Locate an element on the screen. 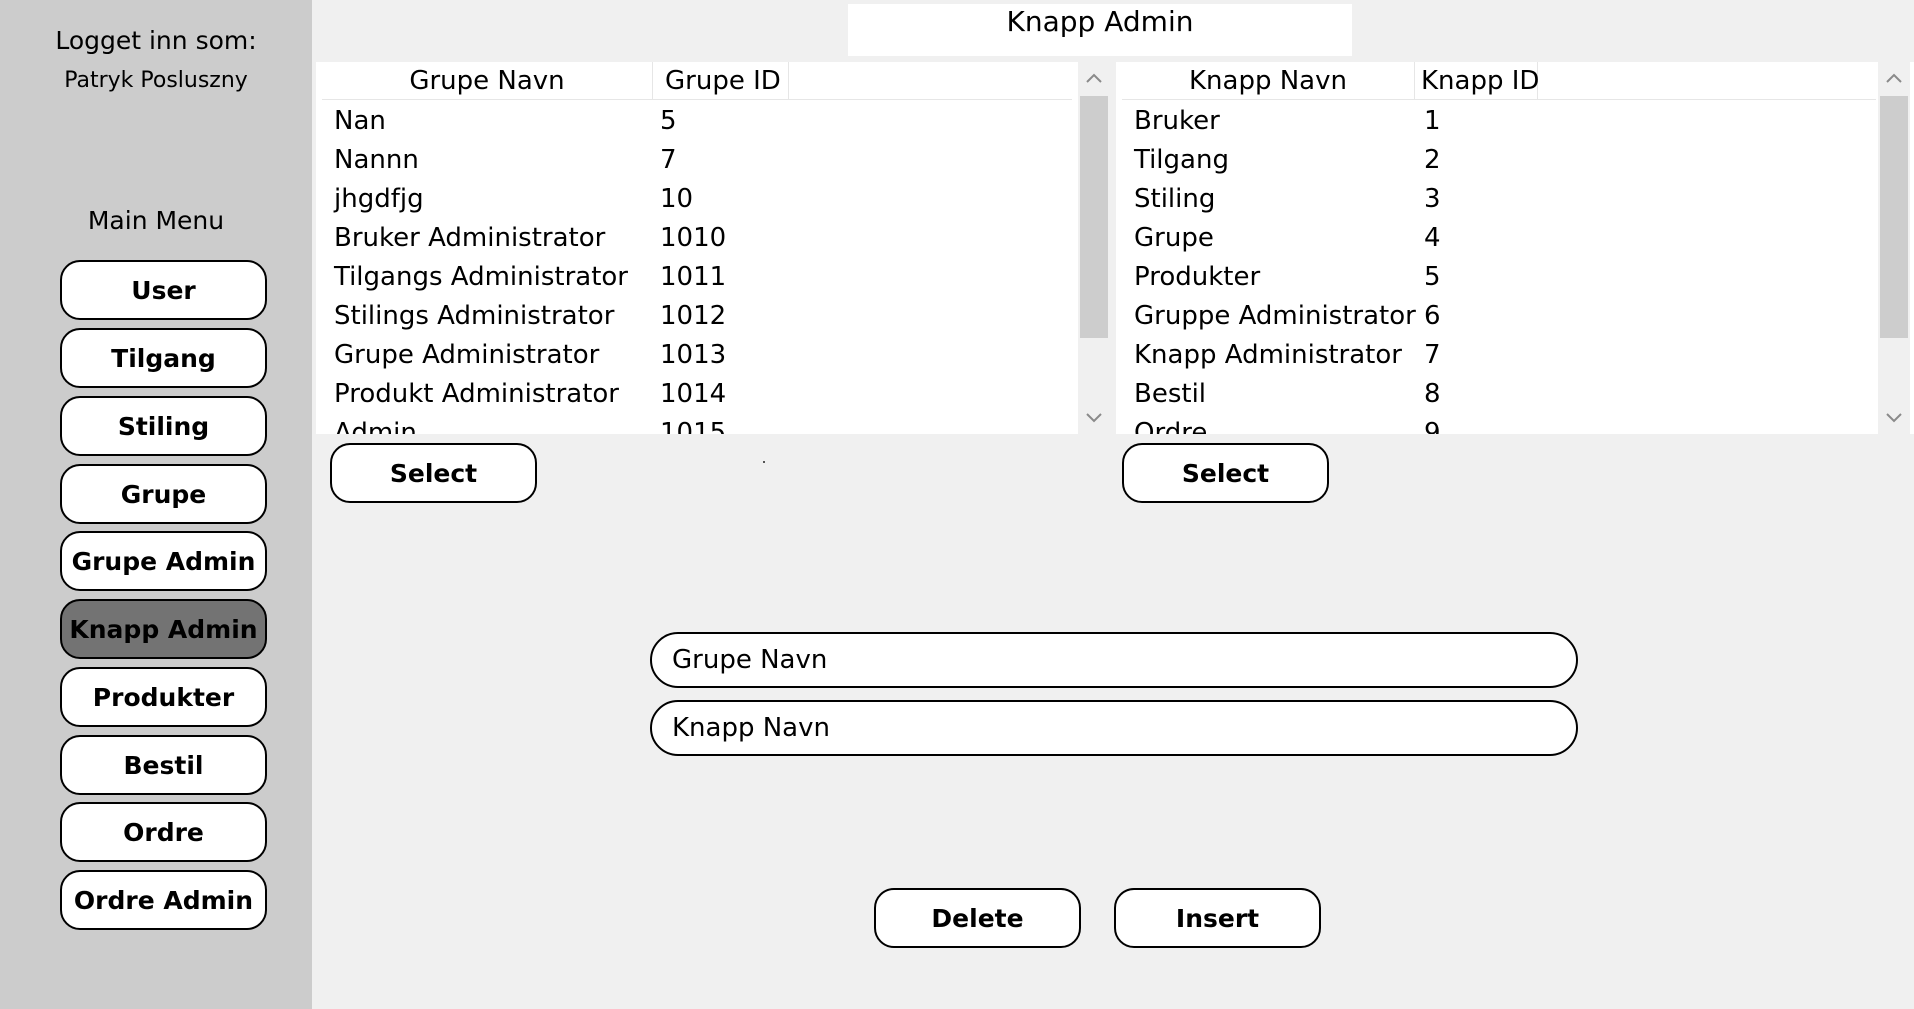 This screenshot has width=1914, height=1009. nav-ordre-admin-button: Ordre Admin is located at coordinates (163, 900).